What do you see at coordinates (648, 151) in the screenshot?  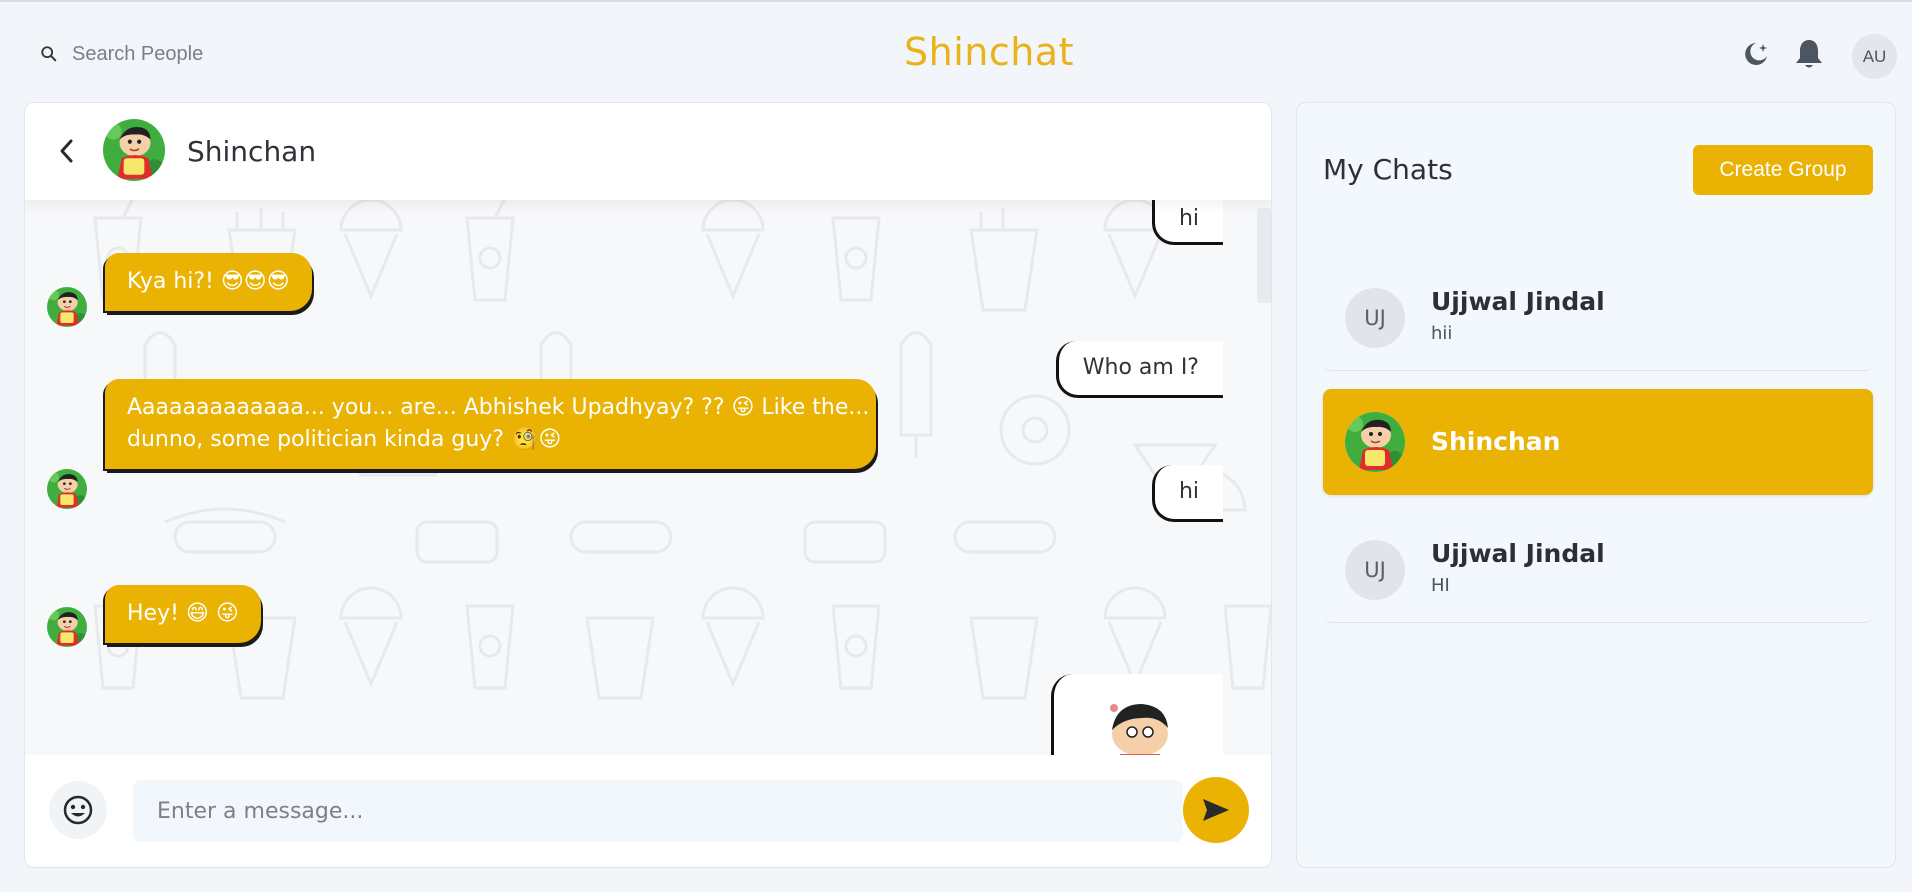 I see `chat-header: Shinchan` at bounding box center [648, 151].